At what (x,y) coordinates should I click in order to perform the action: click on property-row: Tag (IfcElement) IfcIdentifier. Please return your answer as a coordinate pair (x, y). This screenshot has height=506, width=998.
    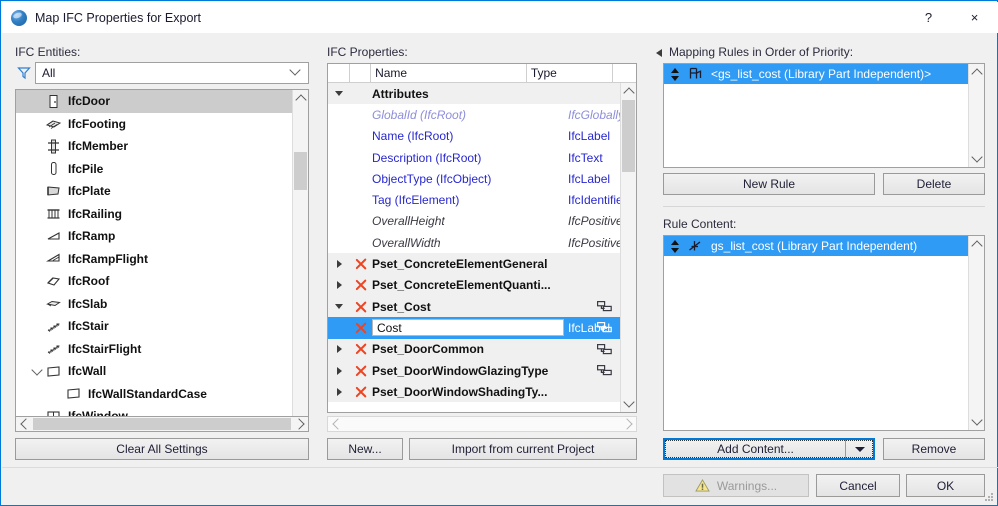
    Looking at the image, I should click on (474, 200).